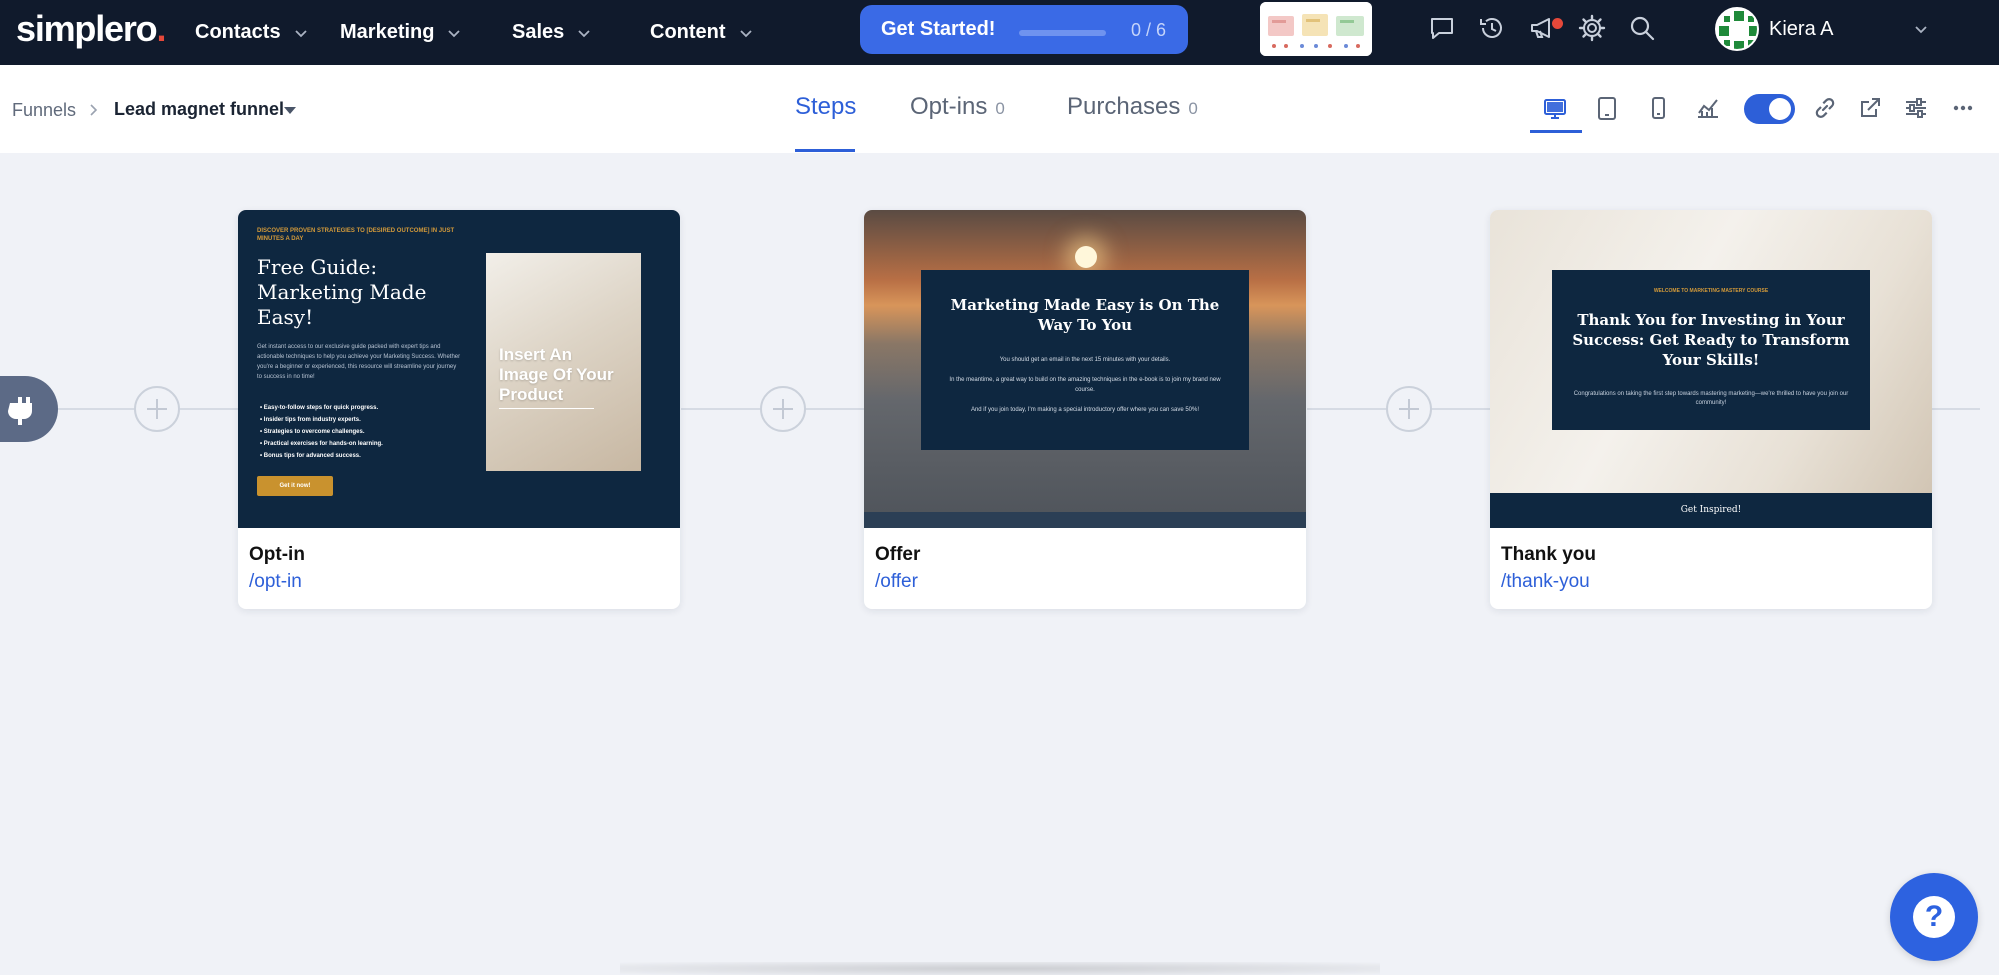 Image resolution: width=1999 pixels, height=975 pixels. I want to click on notification-dot, so click(1557, 23).